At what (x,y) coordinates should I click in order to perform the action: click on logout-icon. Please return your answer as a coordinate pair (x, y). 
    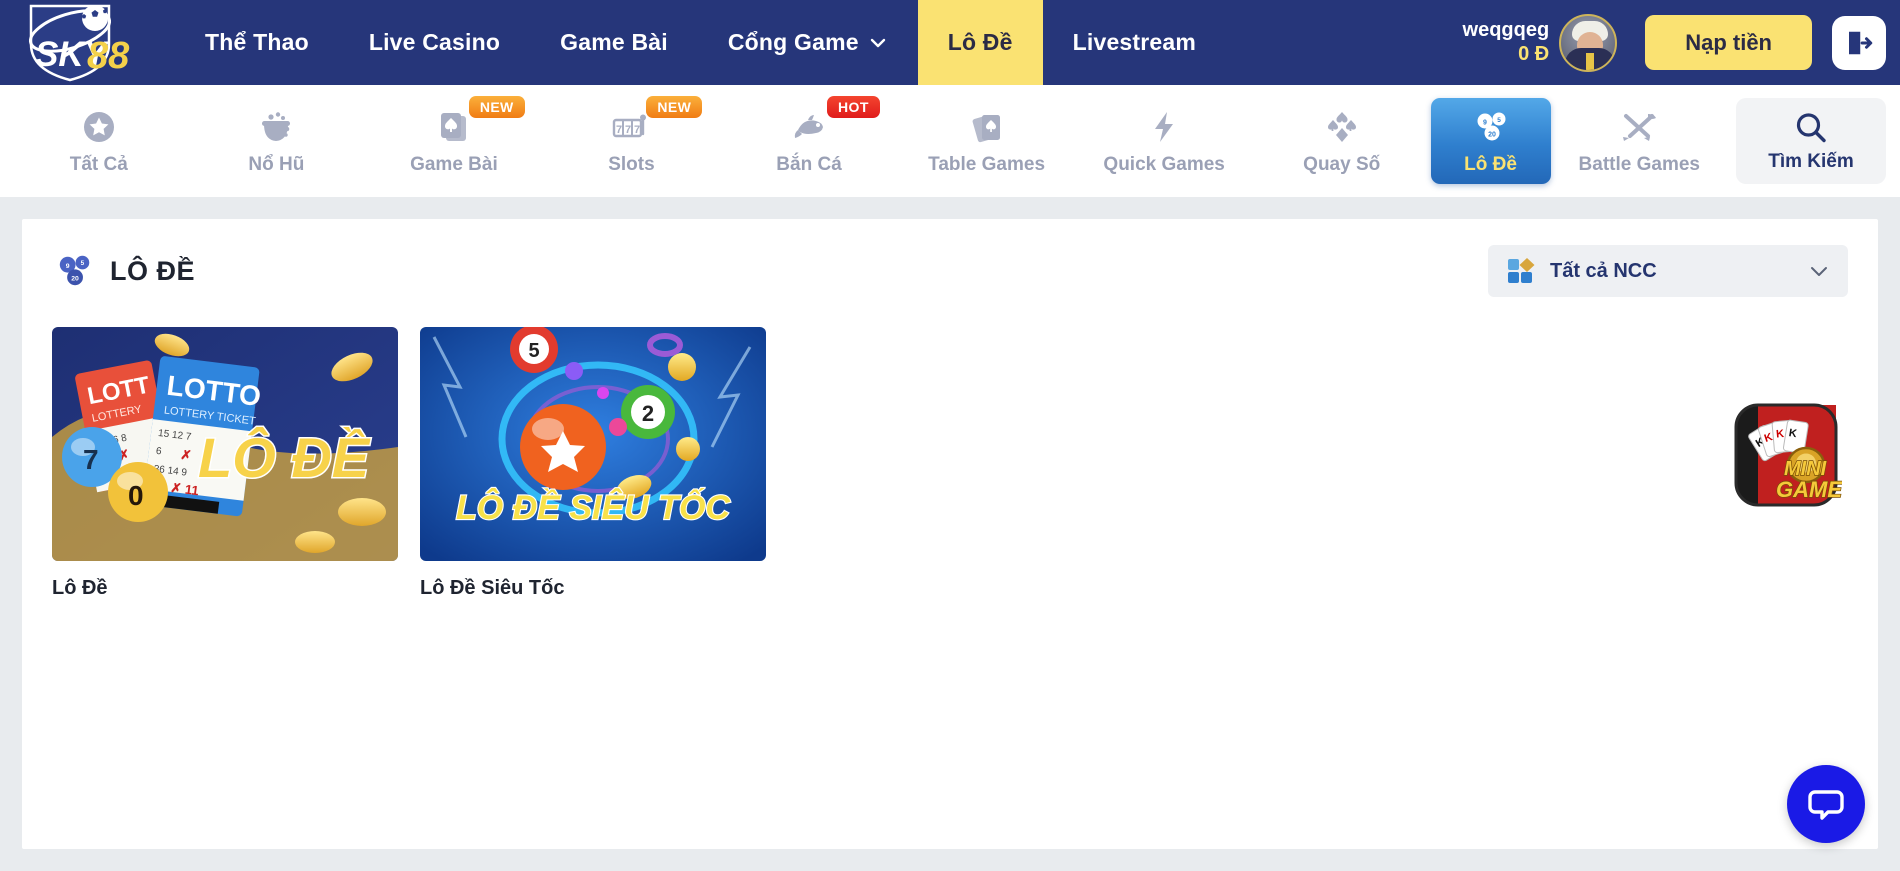
    Looking at the image, I should click on (1861, 42).